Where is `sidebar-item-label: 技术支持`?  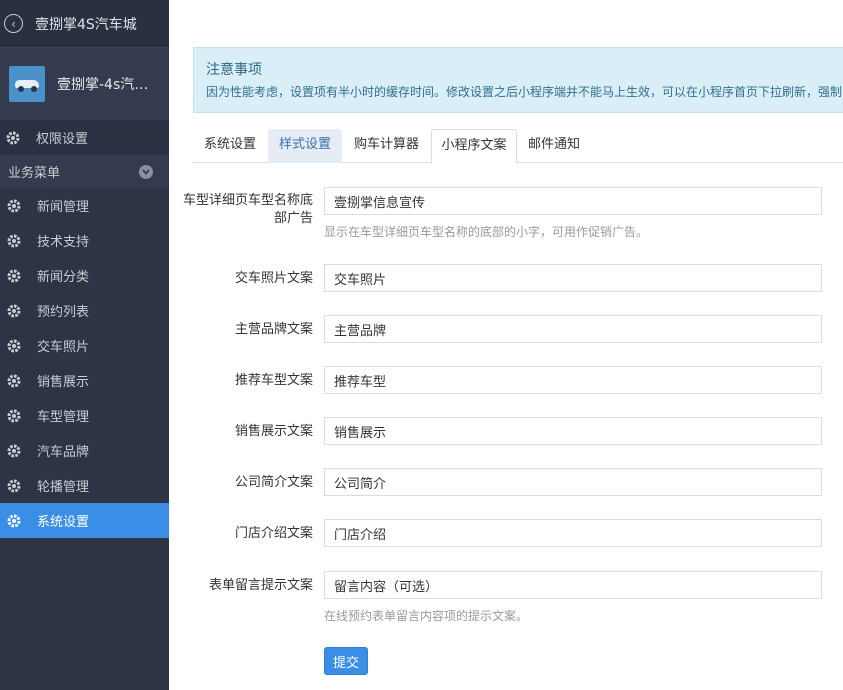 sidebar-item-label: 技术支持 is located at coordinates (63, 242).